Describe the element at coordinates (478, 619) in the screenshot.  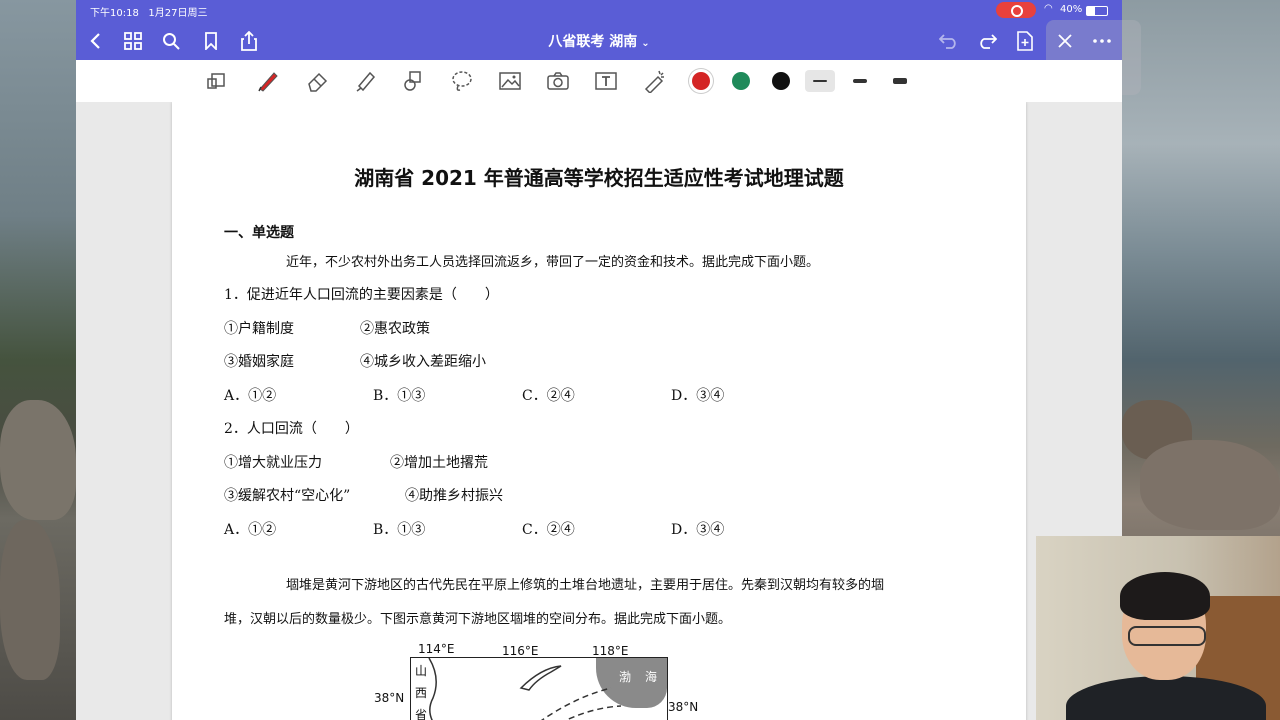
I see `passage-text: 堆，汉朝以后的数量极少。下图示意黄河下游地区堌堆的空间分布。据此完成下面小题。` at that location.